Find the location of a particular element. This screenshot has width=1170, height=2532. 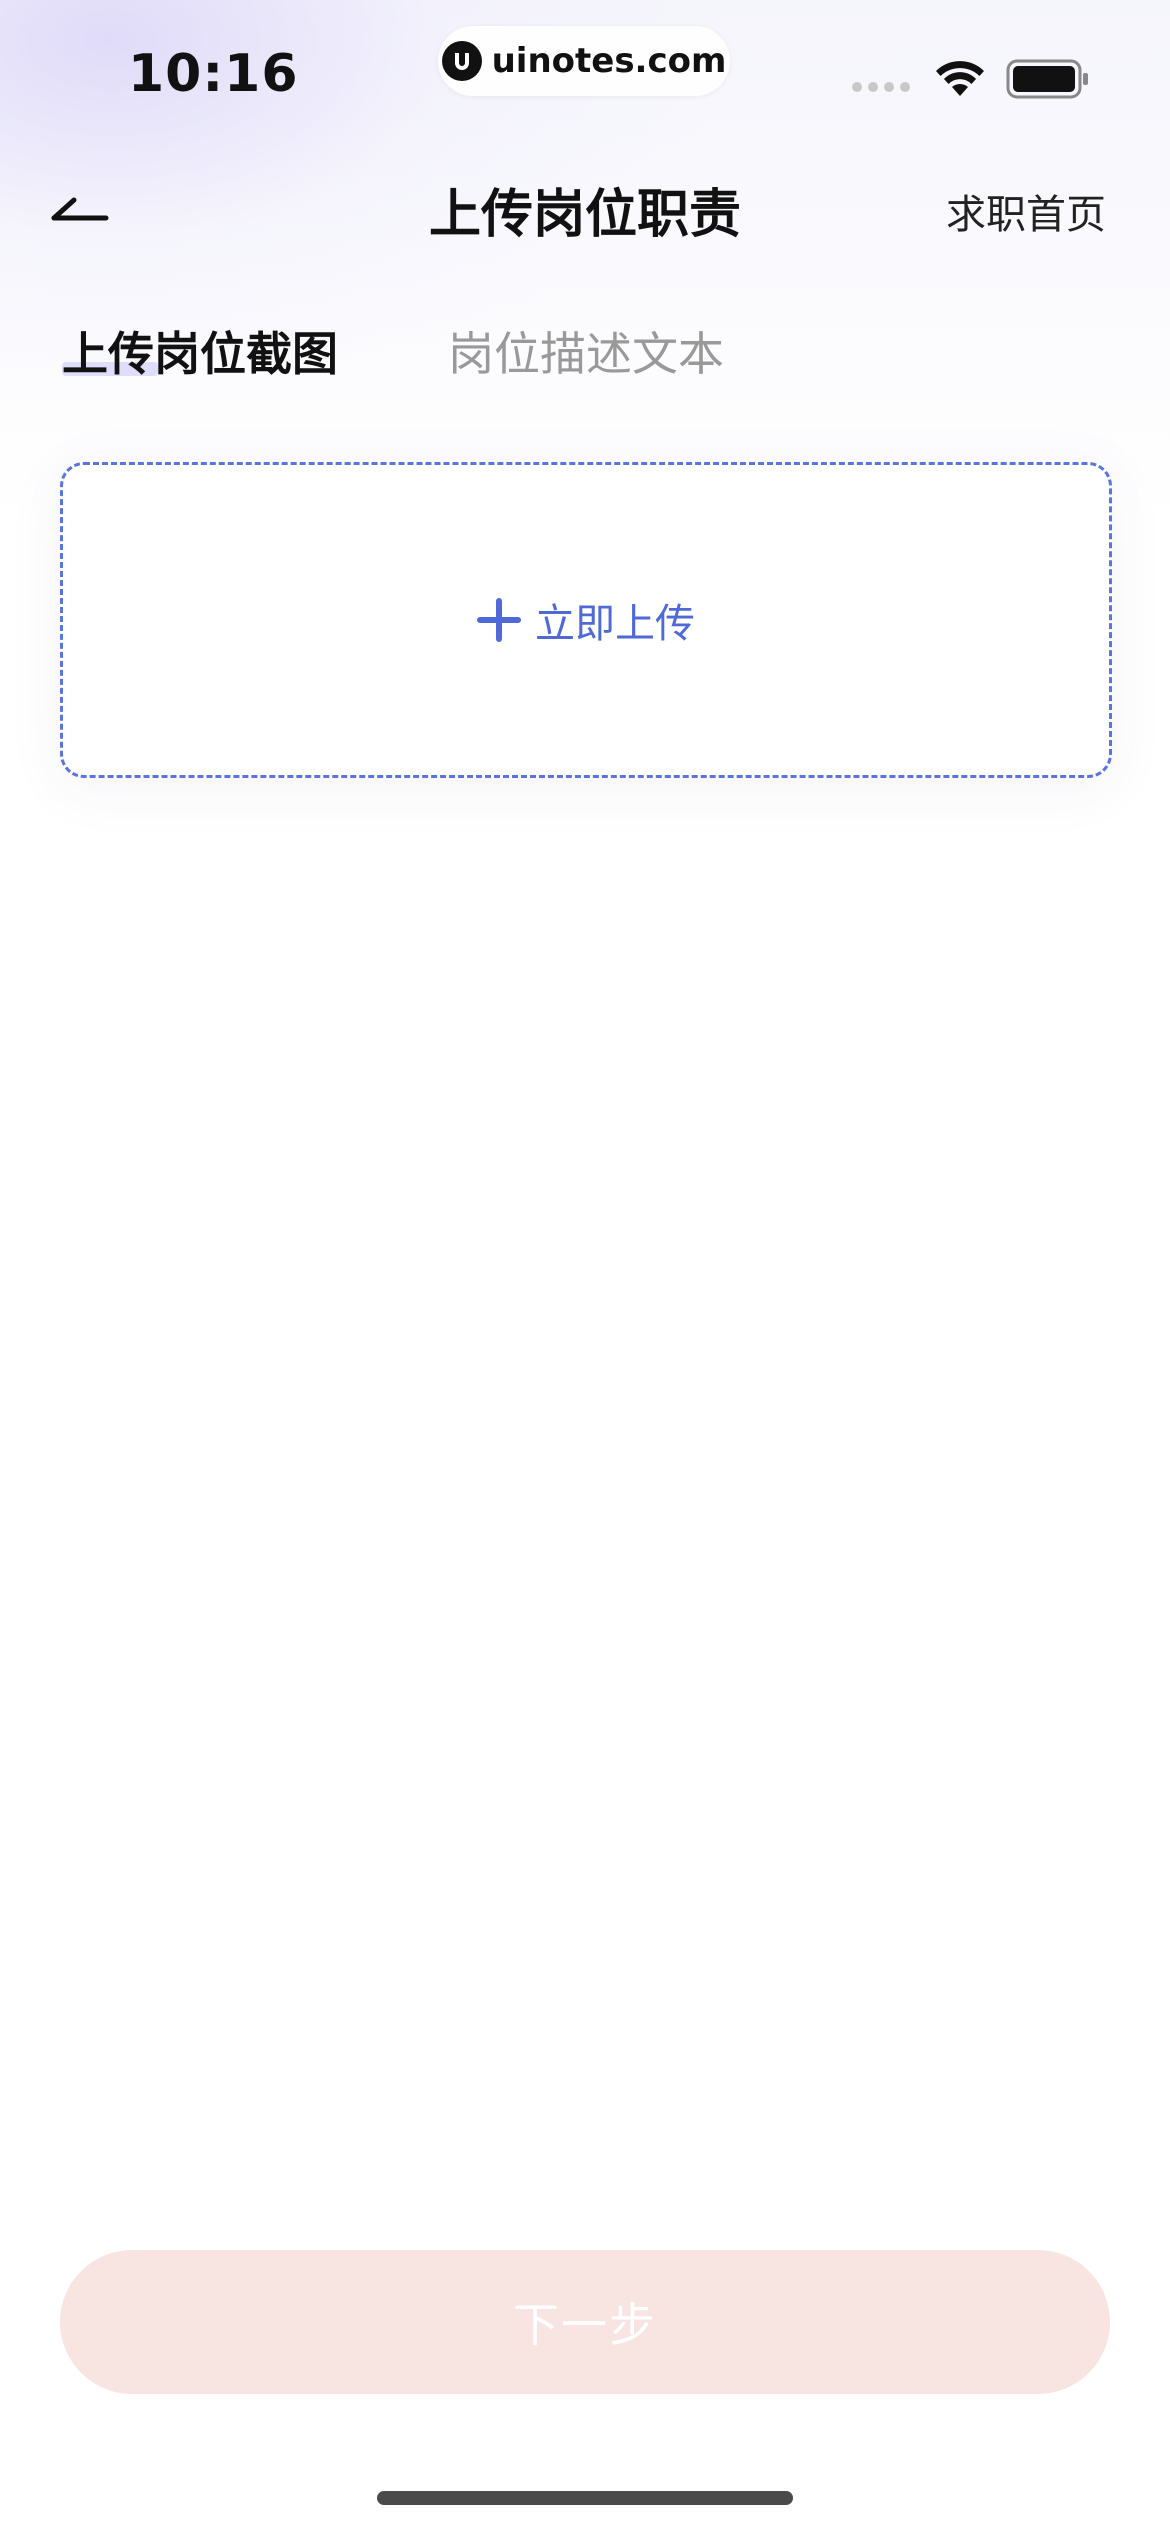

site-logo-icon is located at coordinates (461, 61).